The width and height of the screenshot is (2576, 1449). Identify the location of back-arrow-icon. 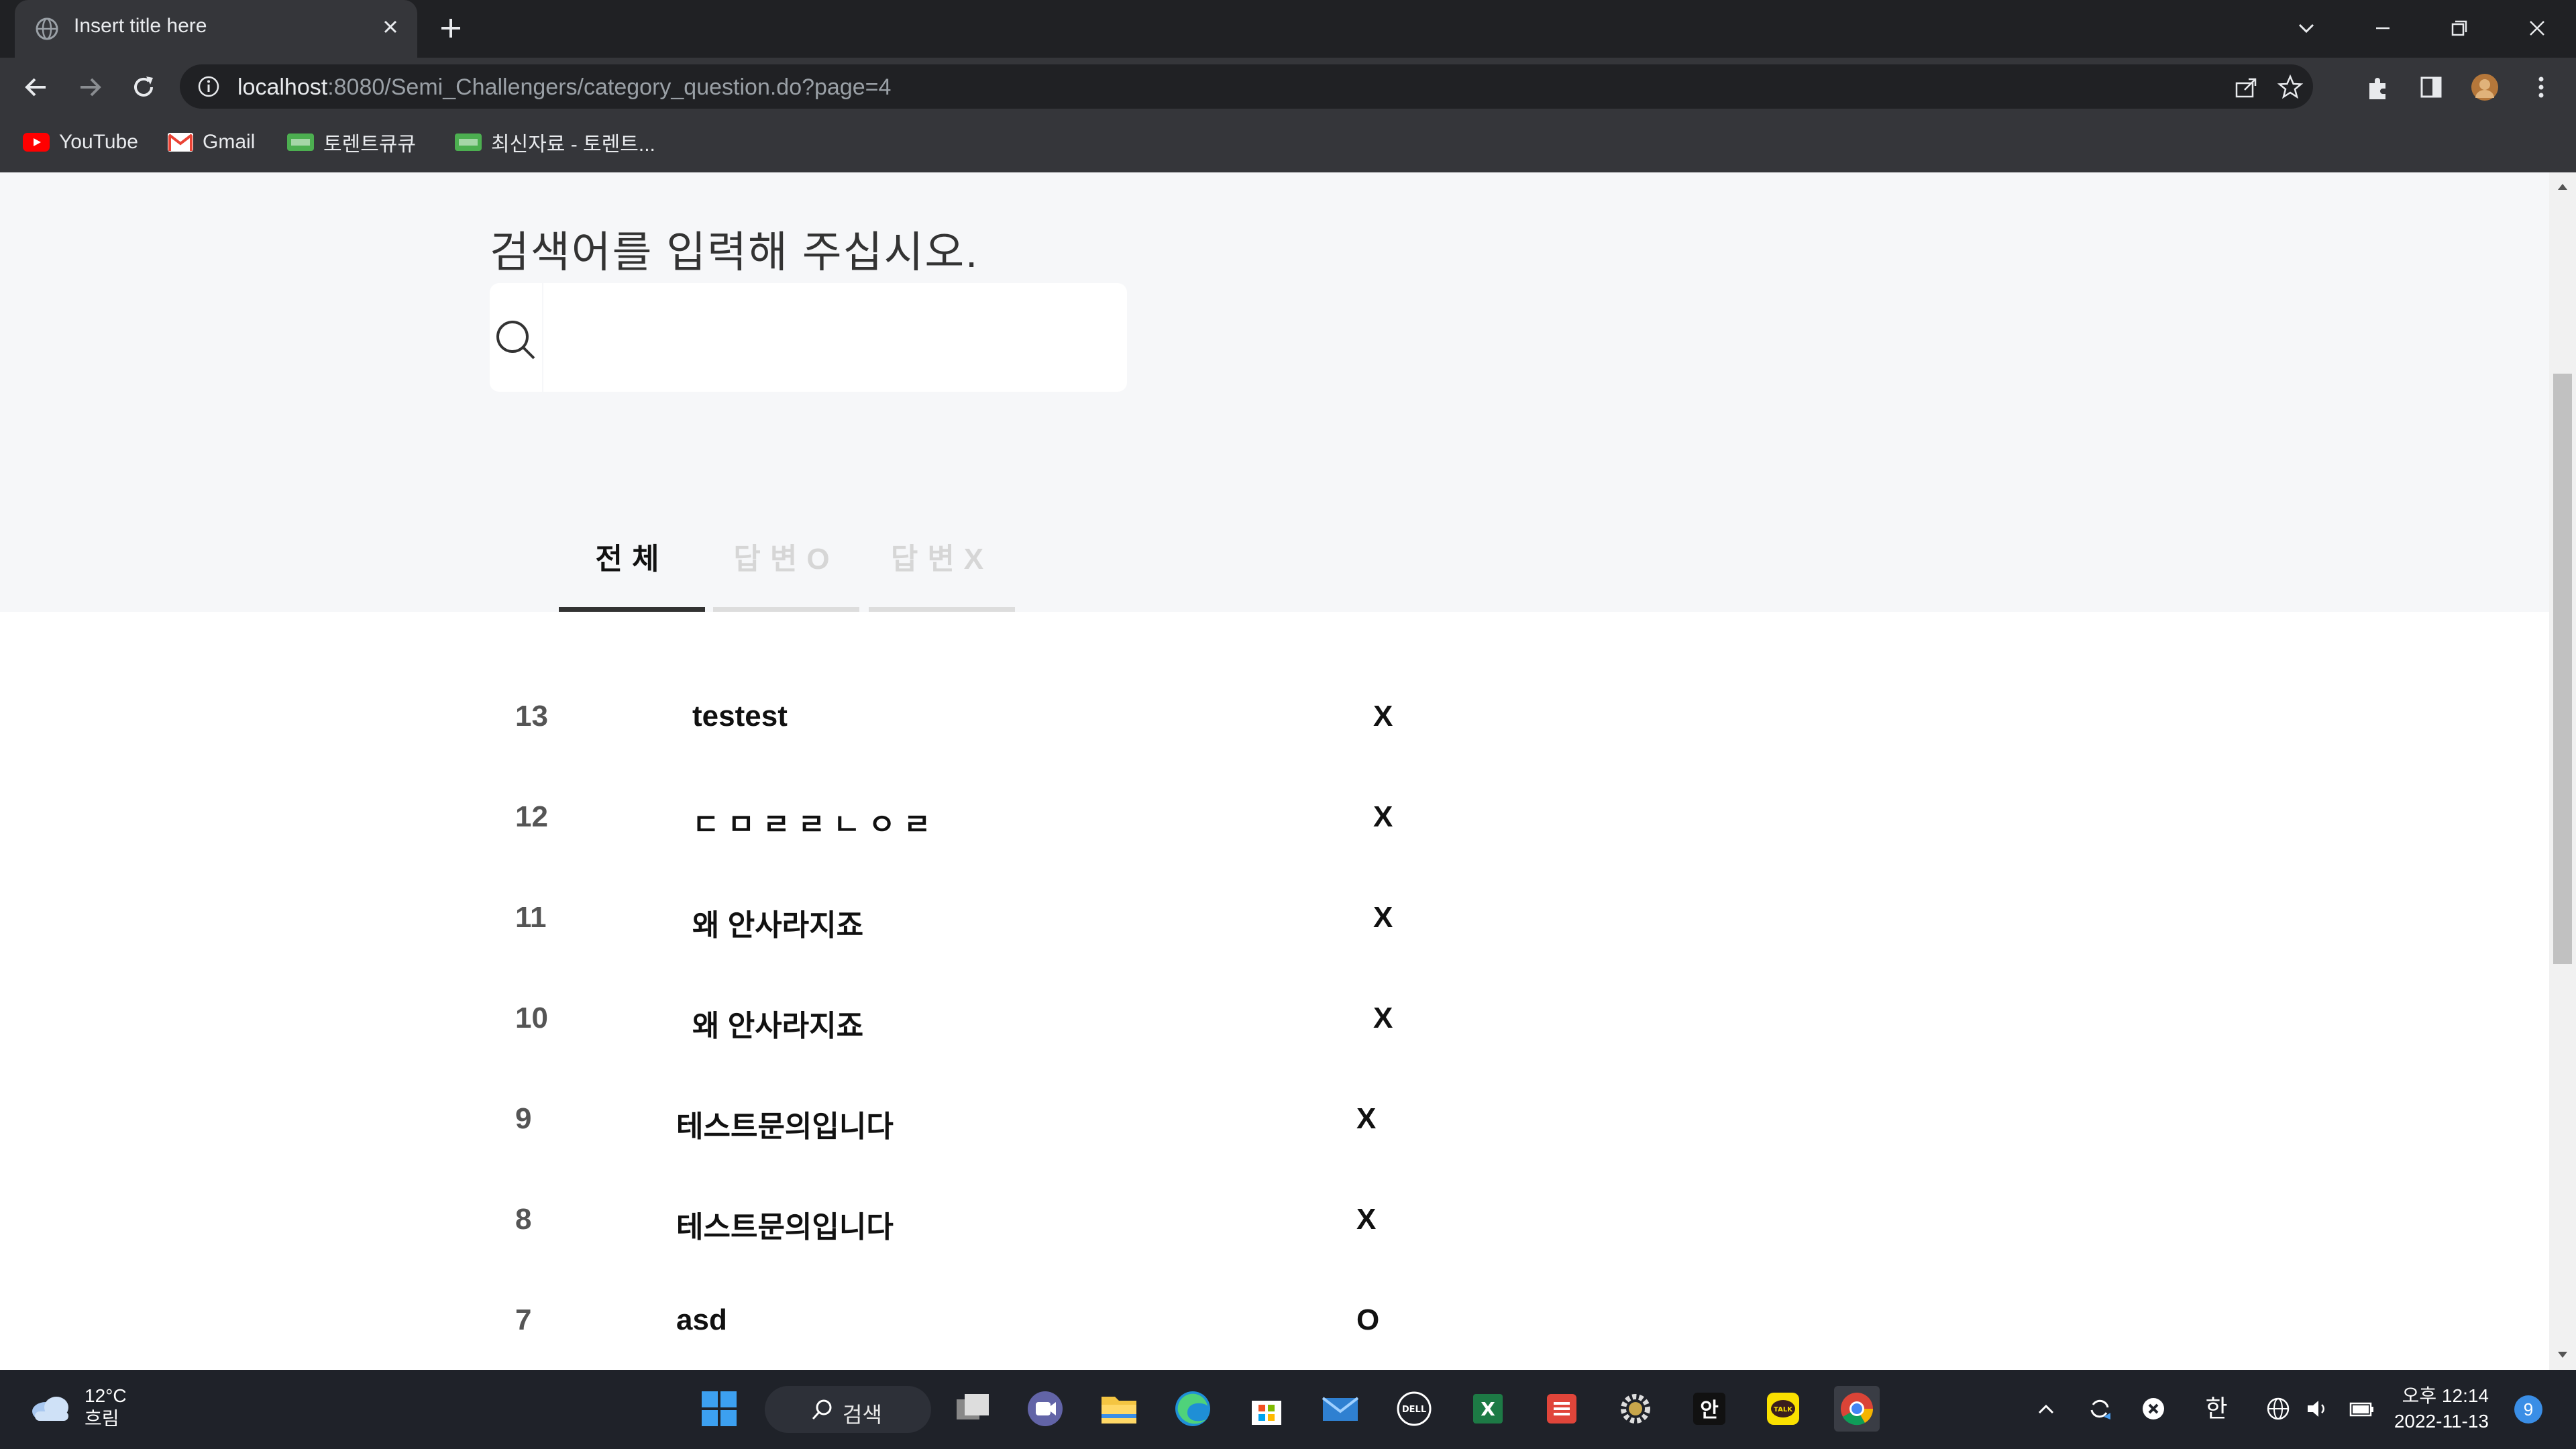
(36, 87).